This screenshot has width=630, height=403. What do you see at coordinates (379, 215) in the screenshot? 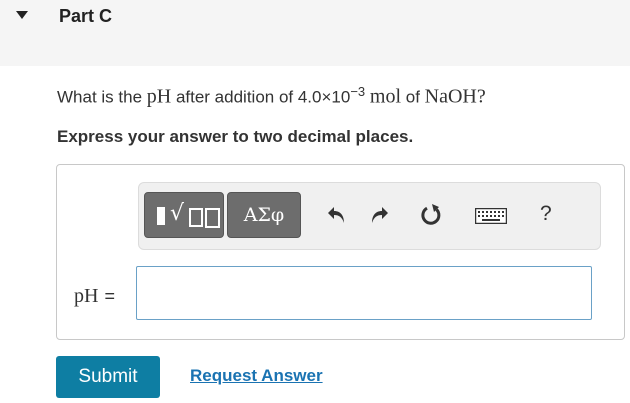
I see `redo-icon` at bounding box center [379, 215].